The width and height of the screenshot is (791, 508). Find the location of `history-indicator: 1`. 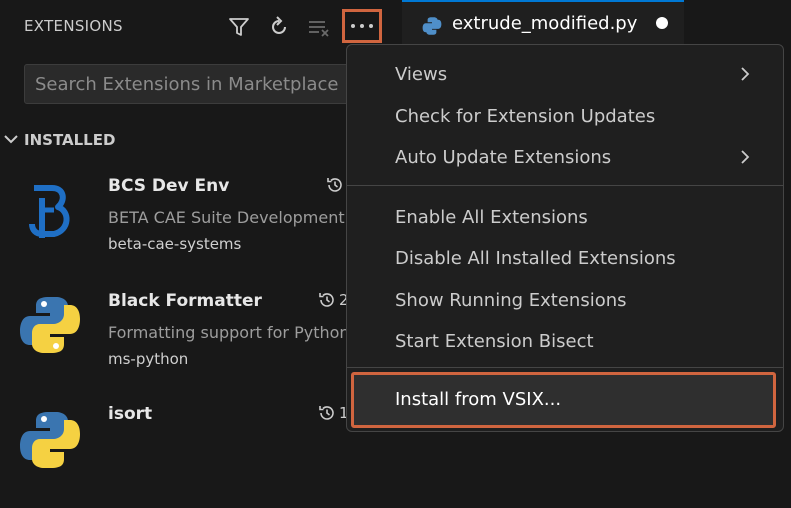

history-indicator: 1 is located at coordinates (333, 413).